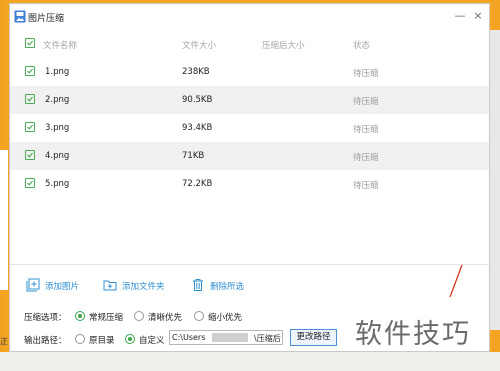 This screenshot has width=500, height=371. I want to click on minimize-button: —, so click(460, 16).